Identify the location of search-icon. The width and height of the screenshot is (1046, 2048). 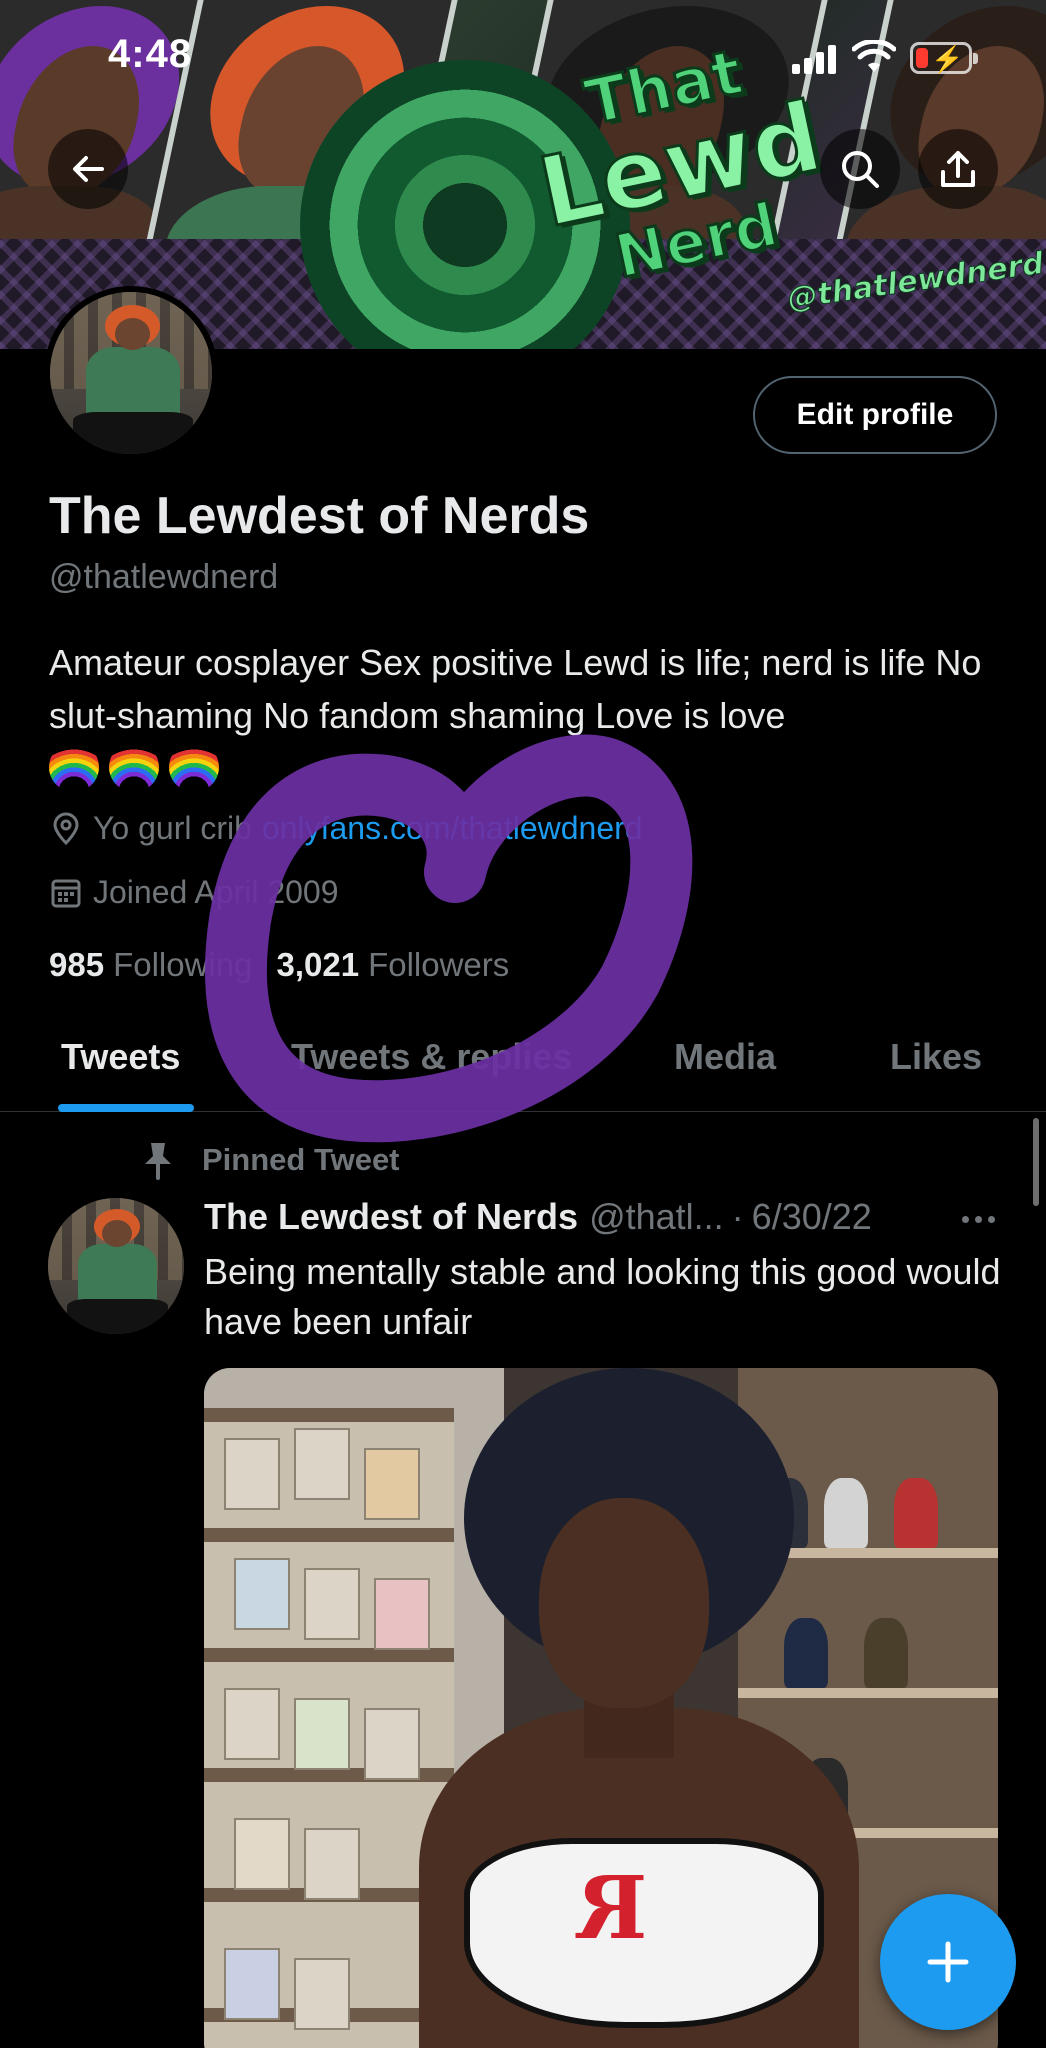
(860, 169).